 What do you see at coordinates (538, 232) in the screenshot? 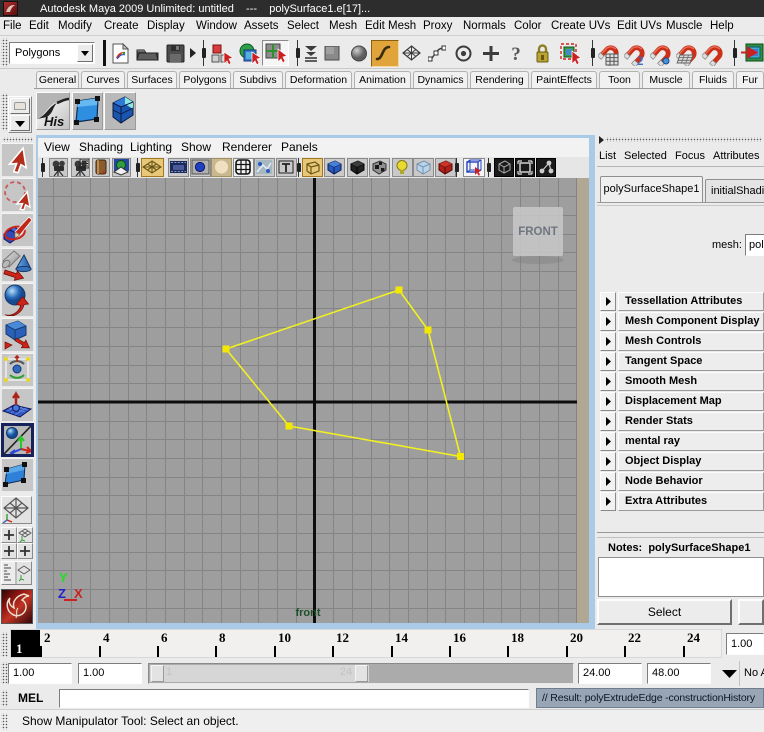
I see `svg-text: FRONT` at bounding box center [538, 232].